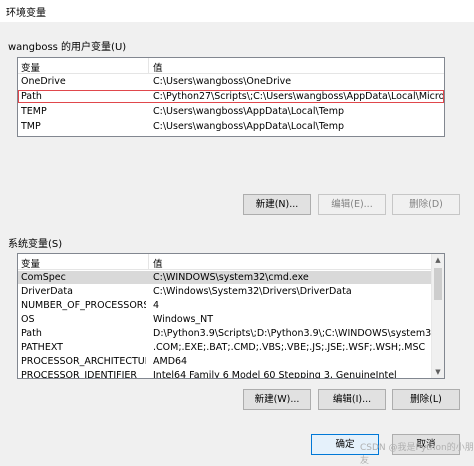 This screenshot has height=466, width=474. What do you see at coordinates (231, 305) in the screenshot?
I see `list-item: NUMBER_OF_PROCESSORS 4` at bounding box center [231, 305].